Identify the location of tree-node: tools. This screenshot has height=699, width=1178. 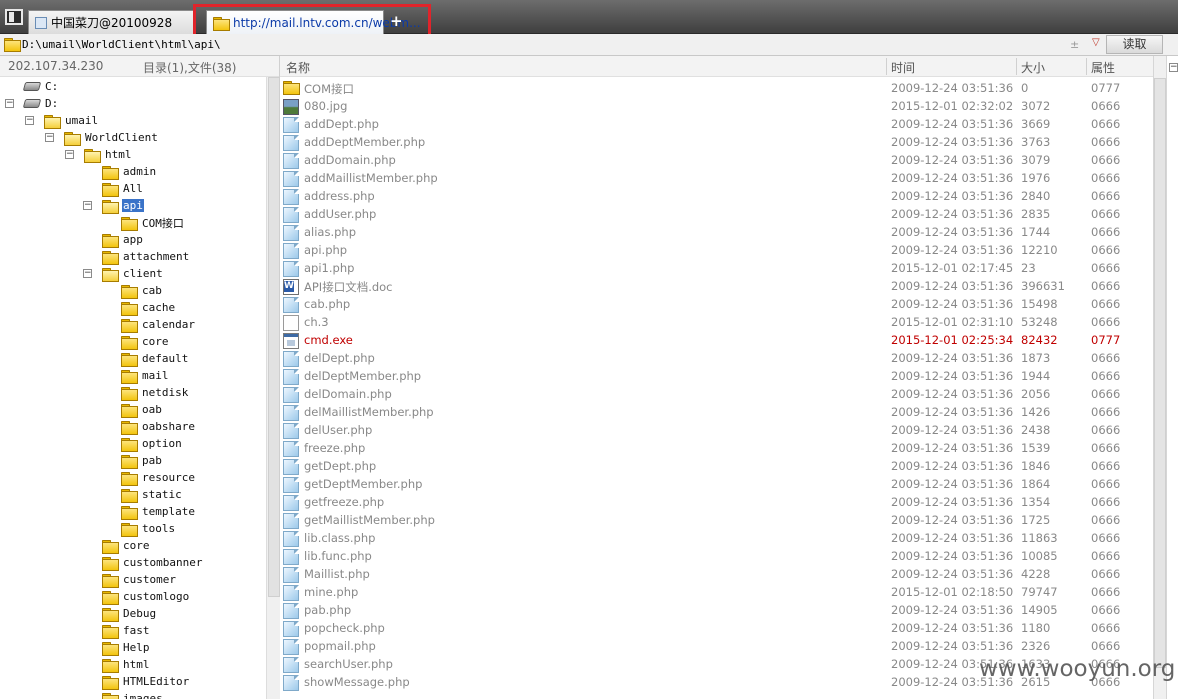
(148, 528).